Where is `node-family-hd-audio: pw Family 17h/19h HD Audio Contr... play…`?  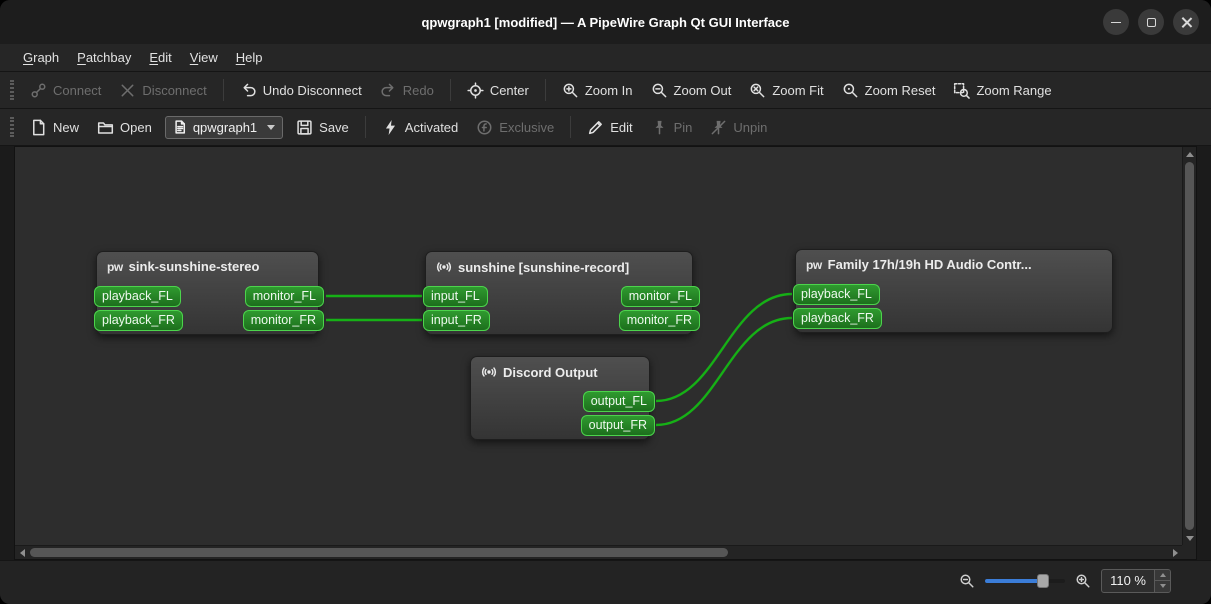
node-family-hd-audio: pw Family 17h/19h HD Audio Contr... play… is located at coordinates (953, 291).